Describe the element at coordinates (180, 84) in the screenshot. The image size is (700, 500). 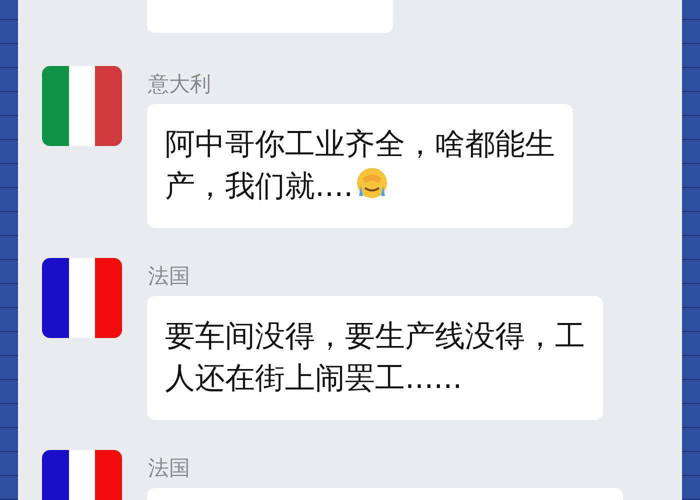
I see `sender-name: 意大利` at that location.